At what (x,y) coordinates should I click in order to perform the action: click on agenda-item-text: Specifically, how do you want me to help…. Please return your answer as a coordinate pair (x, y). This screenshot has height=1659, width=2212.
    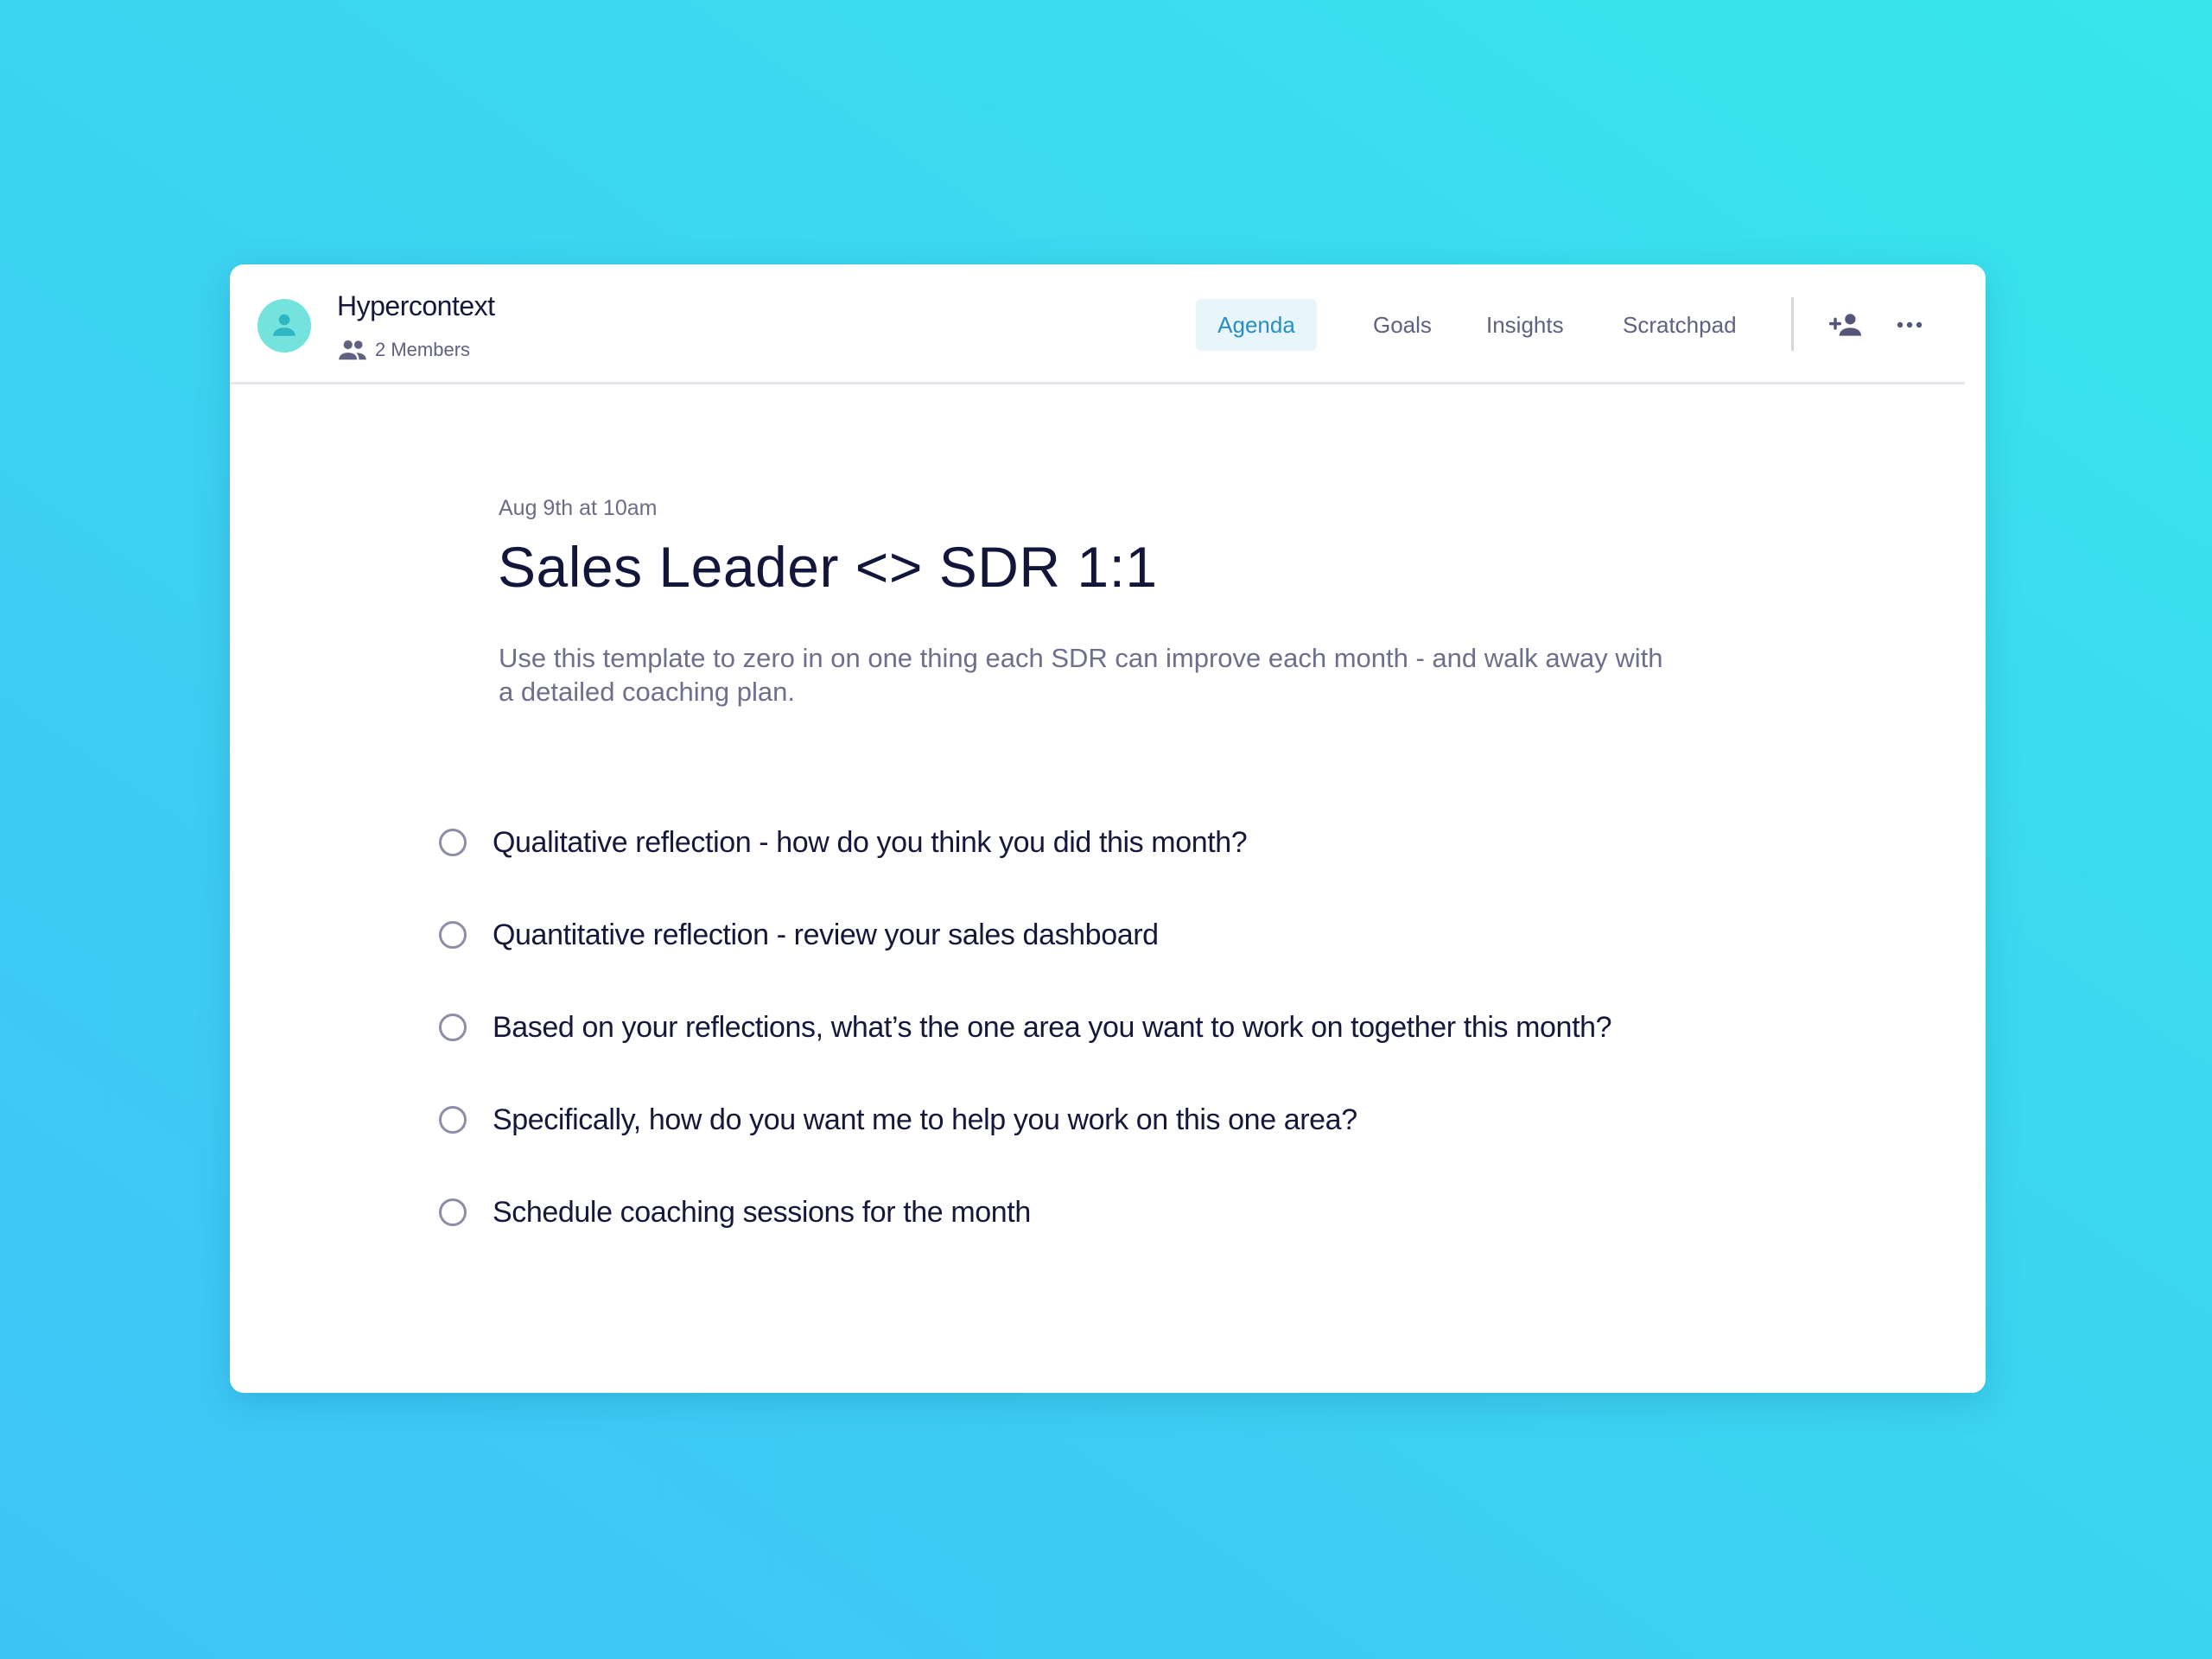
    Looking at the image, I should click on (925, 1120).